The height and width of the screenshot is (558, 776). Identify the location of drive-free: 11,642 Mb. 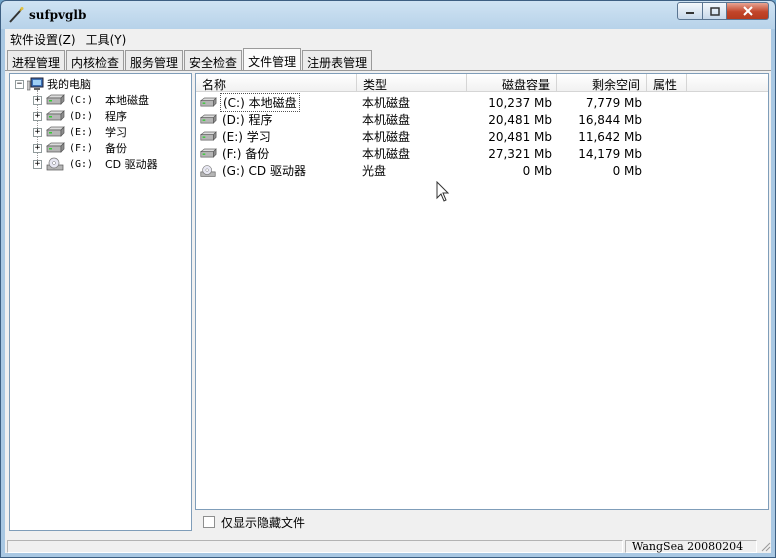
(610, 136).